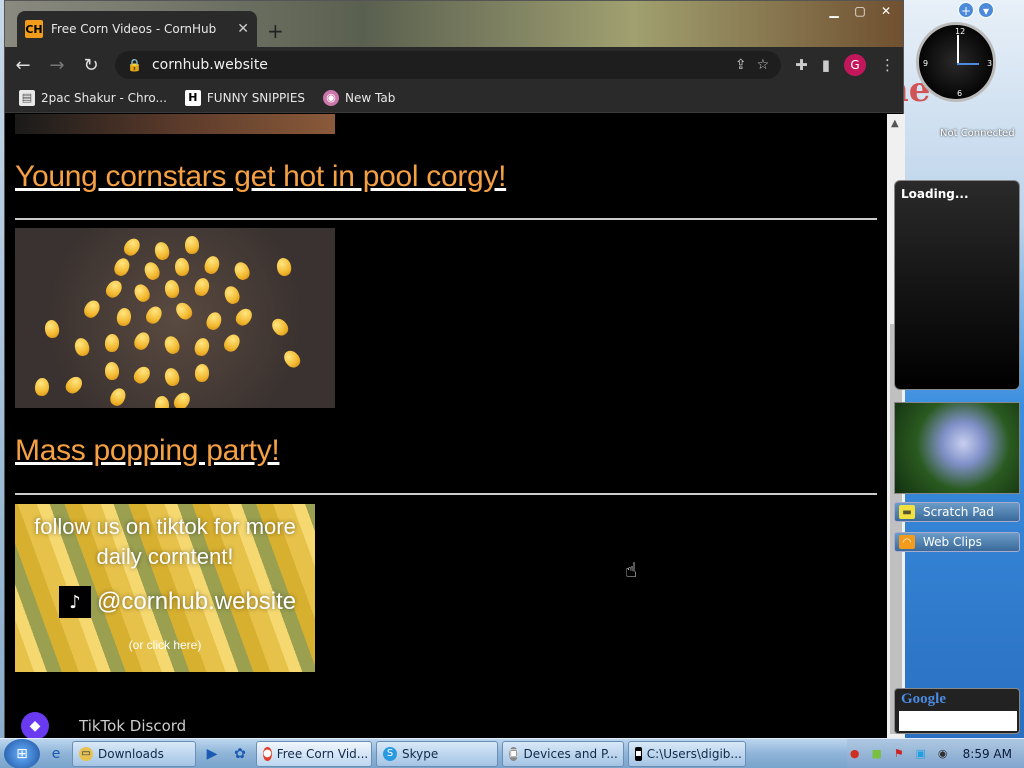 This screenshot has height=768, width=1024. I want to click on promo-handle-row: ♪ @cornhub.website, so click(177, 602).